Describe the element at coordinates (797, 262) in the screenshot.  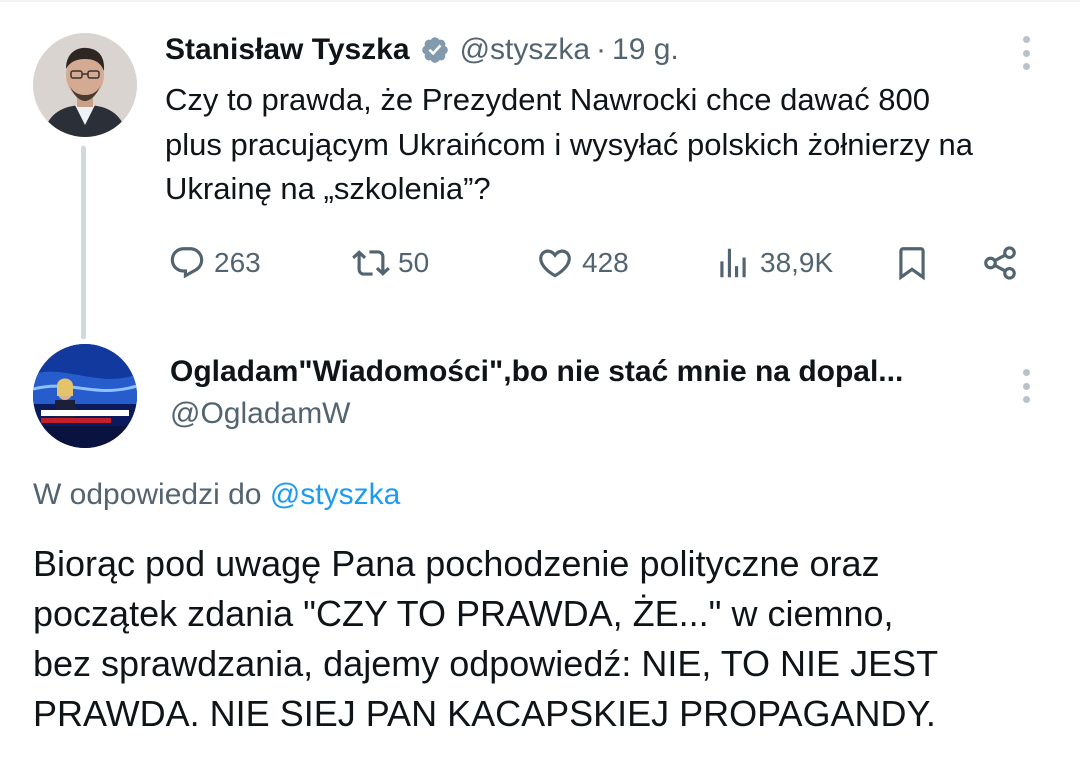
I see `view-count: 38,9K` at that location.